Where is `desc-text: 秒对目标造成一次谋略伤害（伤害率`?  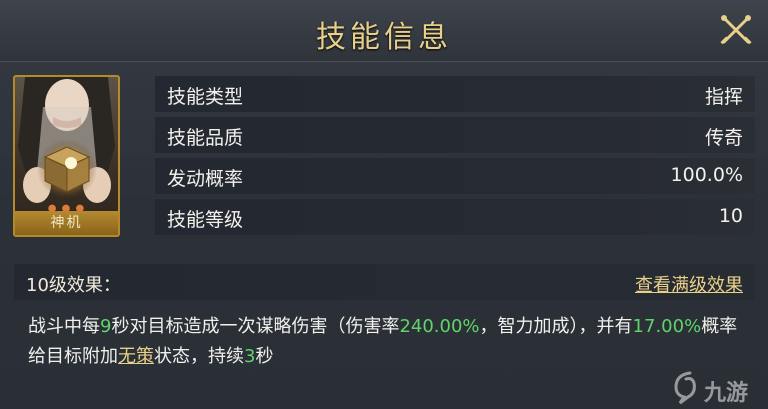 desc-text: 秒对目标造成一次谋略伤害（伤害率 is located at coordinates (255, 326).